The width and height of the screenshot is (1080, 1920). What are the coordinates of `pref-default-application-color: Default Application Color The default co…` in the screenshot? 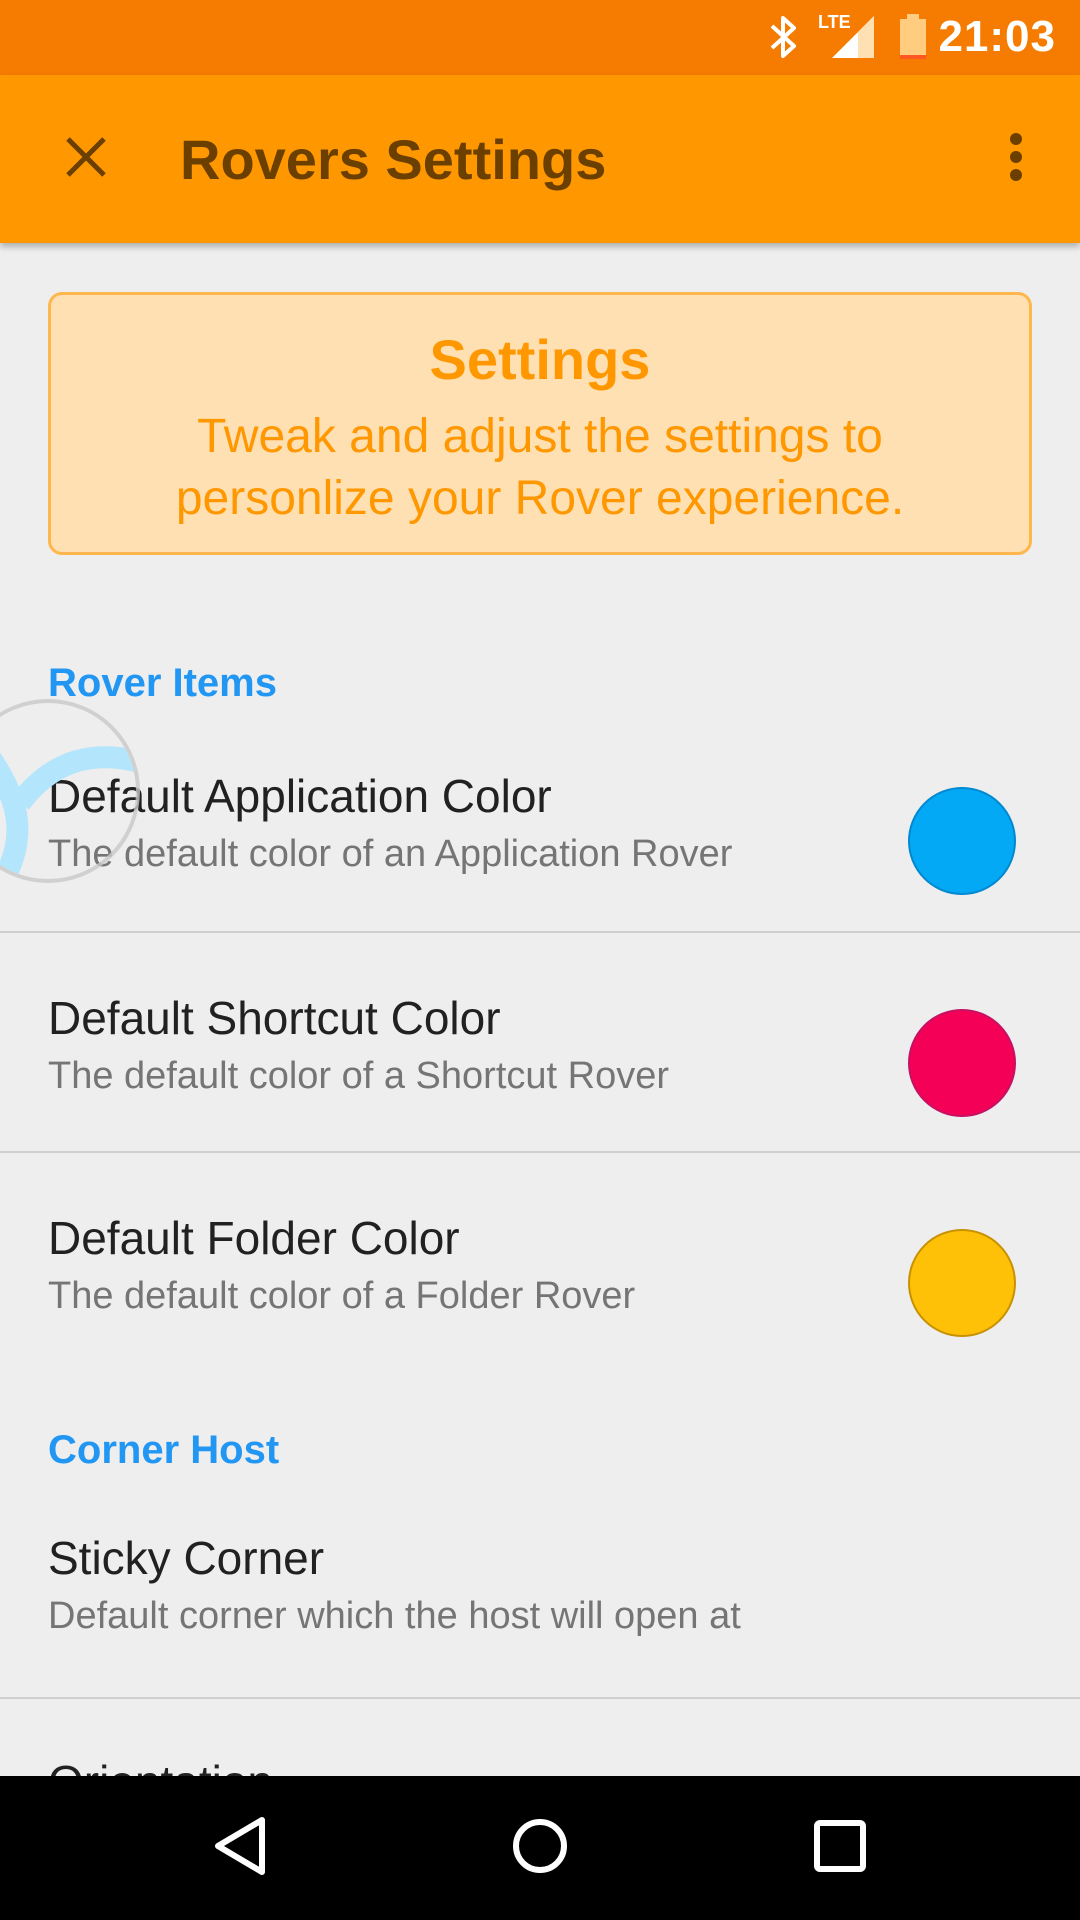 It's located at (540, 829).